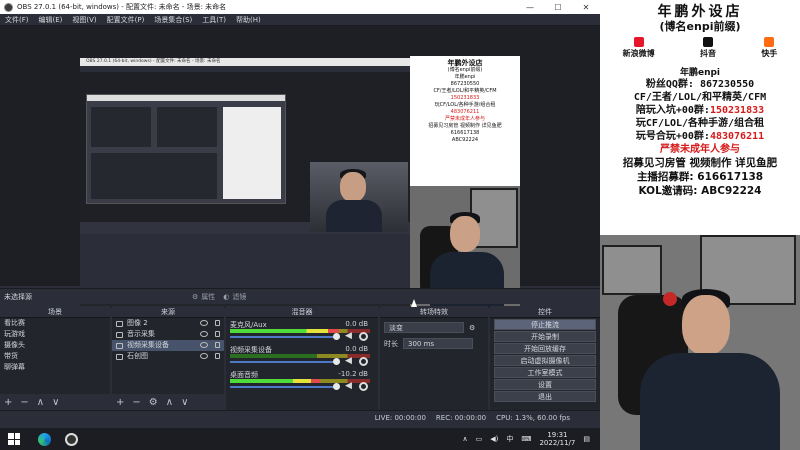 This screenshot has width=800, height=450. What do you see at coordinates (479, 439) in the screenshot?
I see `network-icon: ▭` at bounding box center [479, 439].